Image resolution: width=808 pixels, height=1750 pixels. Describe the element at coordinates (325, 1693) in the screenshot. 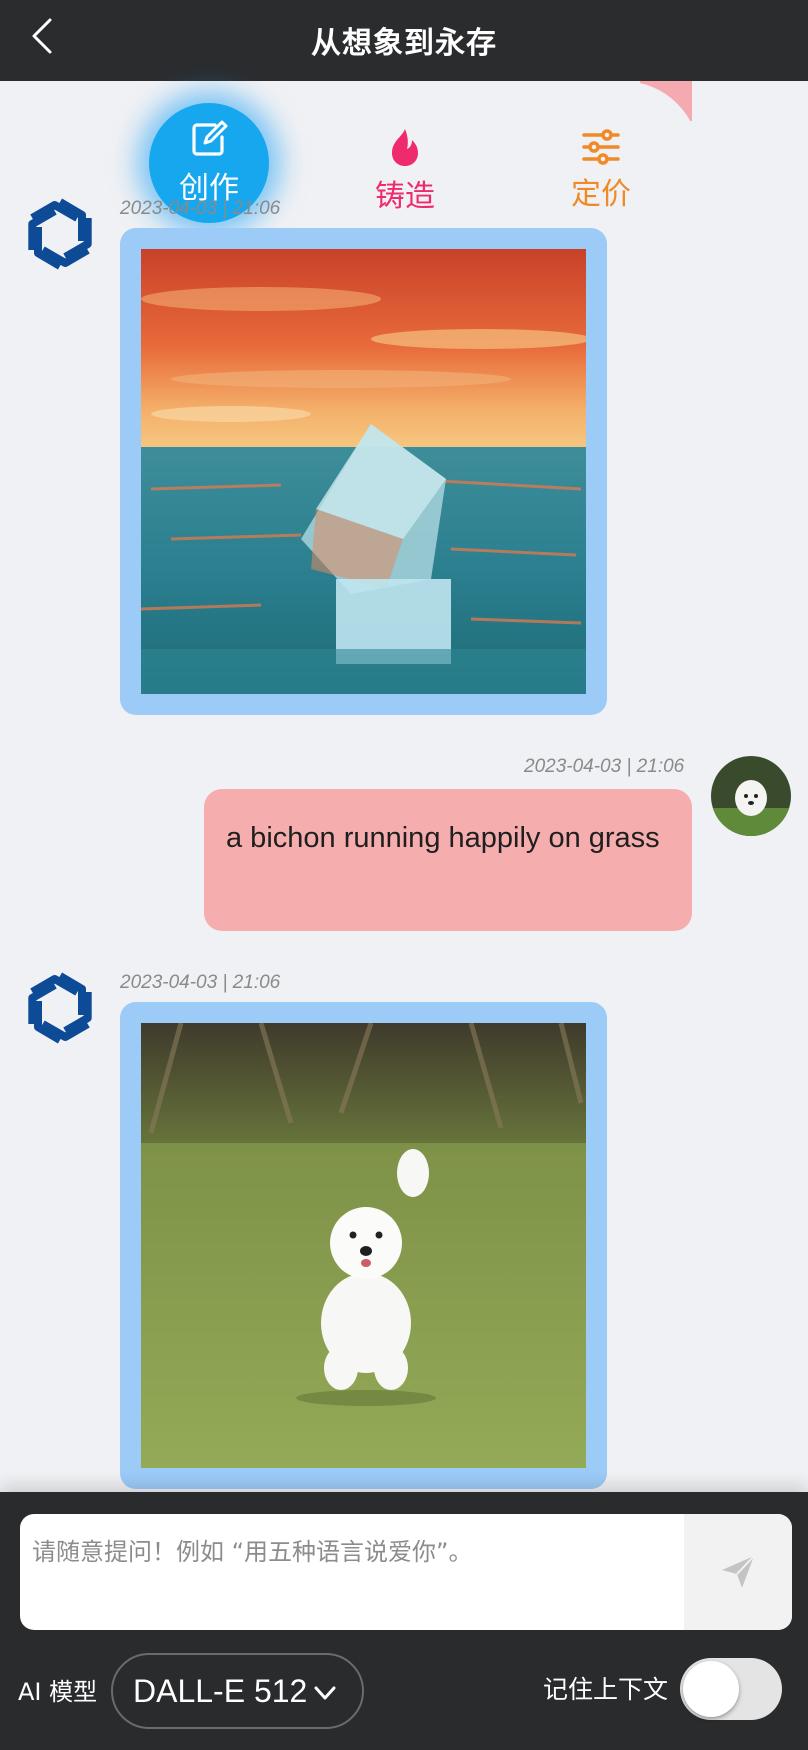

I see `chevron-down-icon` at that location.